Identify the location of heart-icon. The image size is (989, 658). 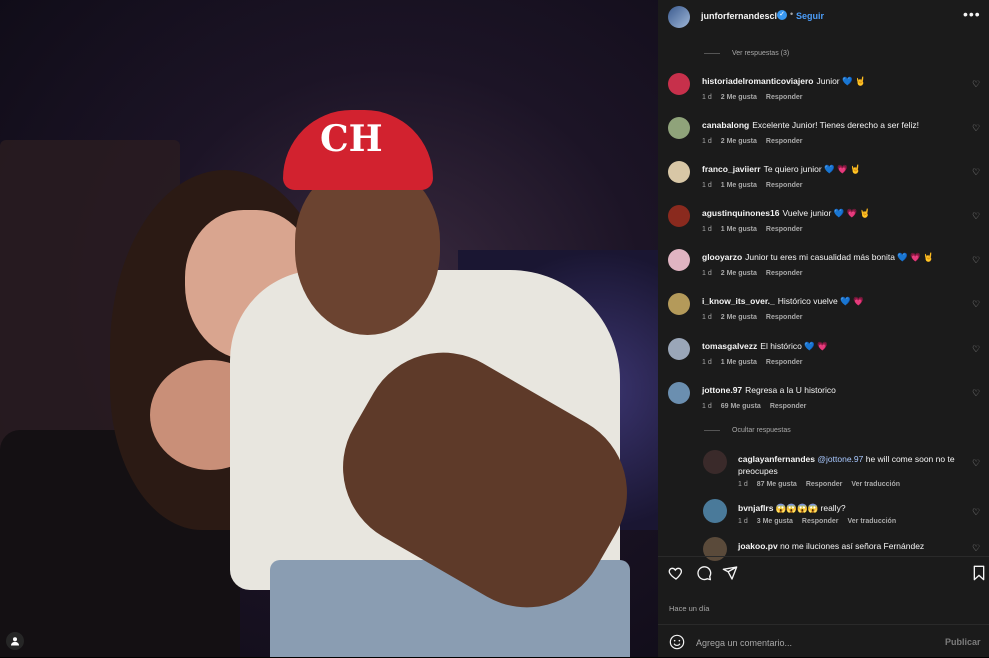
(676, 573).